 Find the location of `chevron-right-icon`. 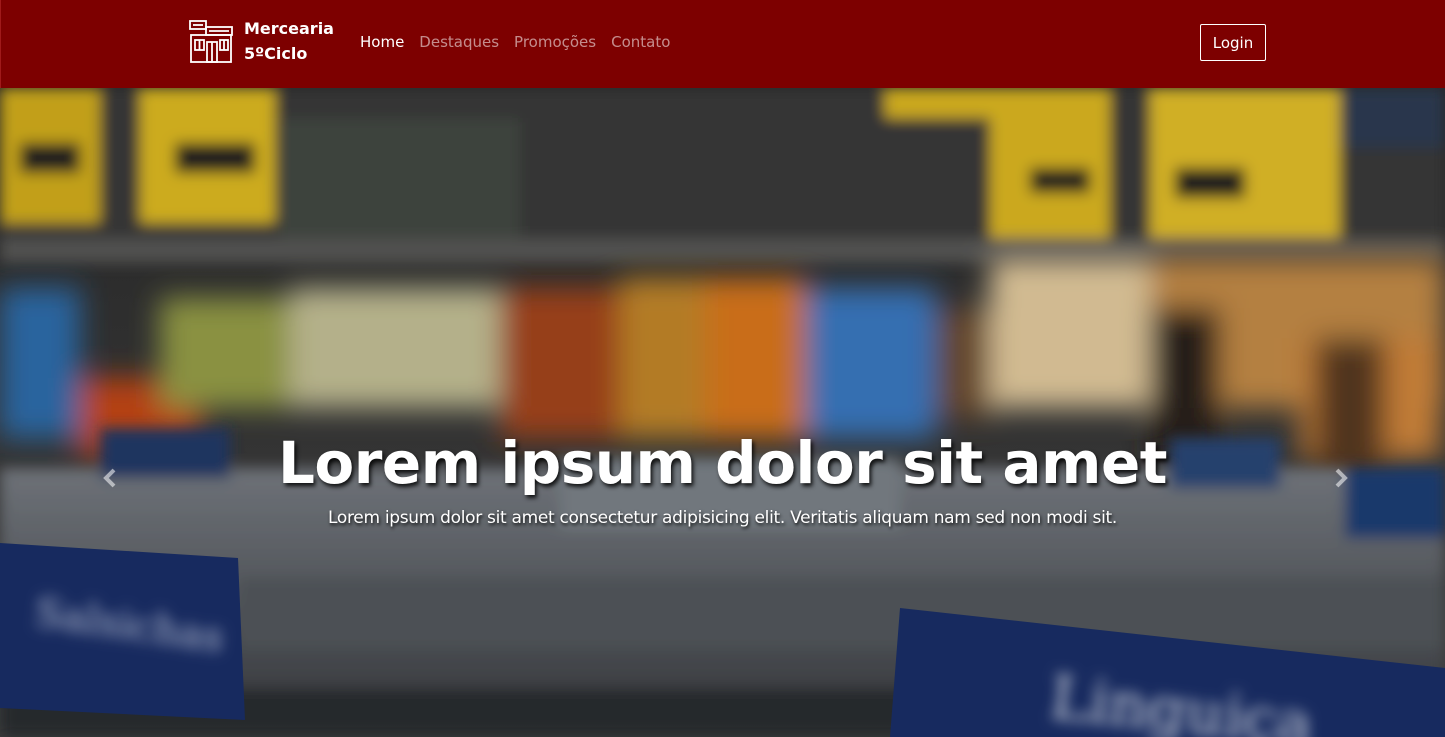

chevron-right-icon is located at coordinates (1341, 478).